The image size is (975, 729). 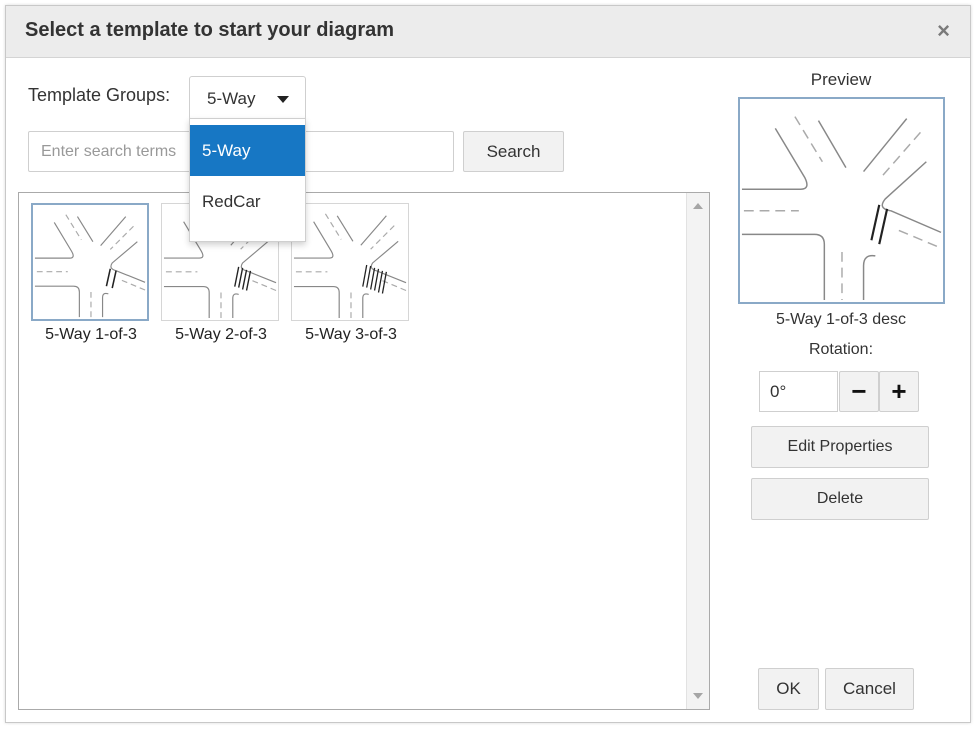 I want to click on preview-description: 5-Way 1-of-3 desc, so click(x=841, y=319).